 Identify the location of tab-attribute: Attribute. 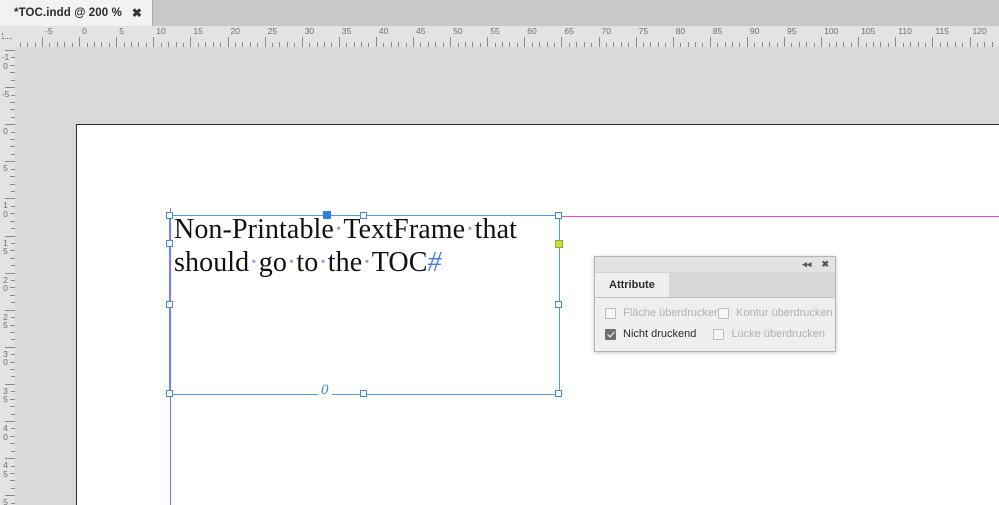
(632, 285).